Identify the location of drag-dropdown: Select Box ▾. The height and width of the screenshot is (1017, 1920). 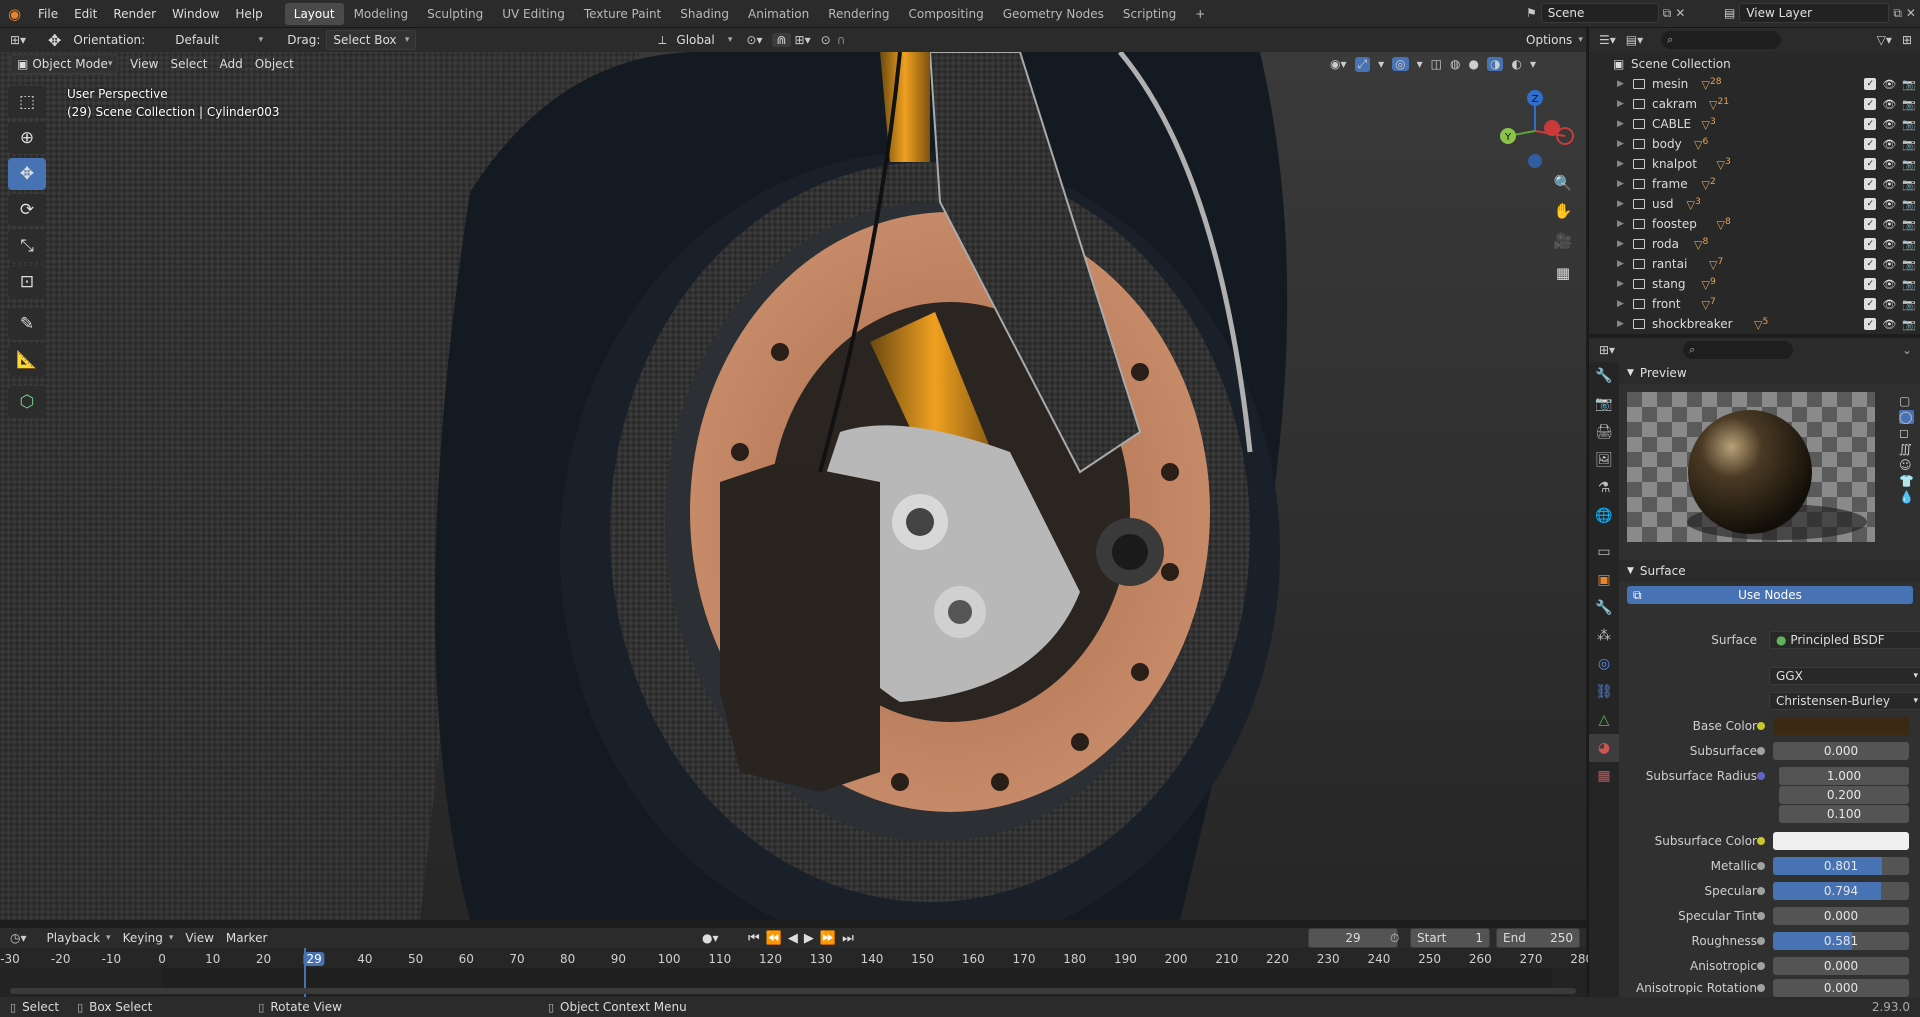
(371, 40).